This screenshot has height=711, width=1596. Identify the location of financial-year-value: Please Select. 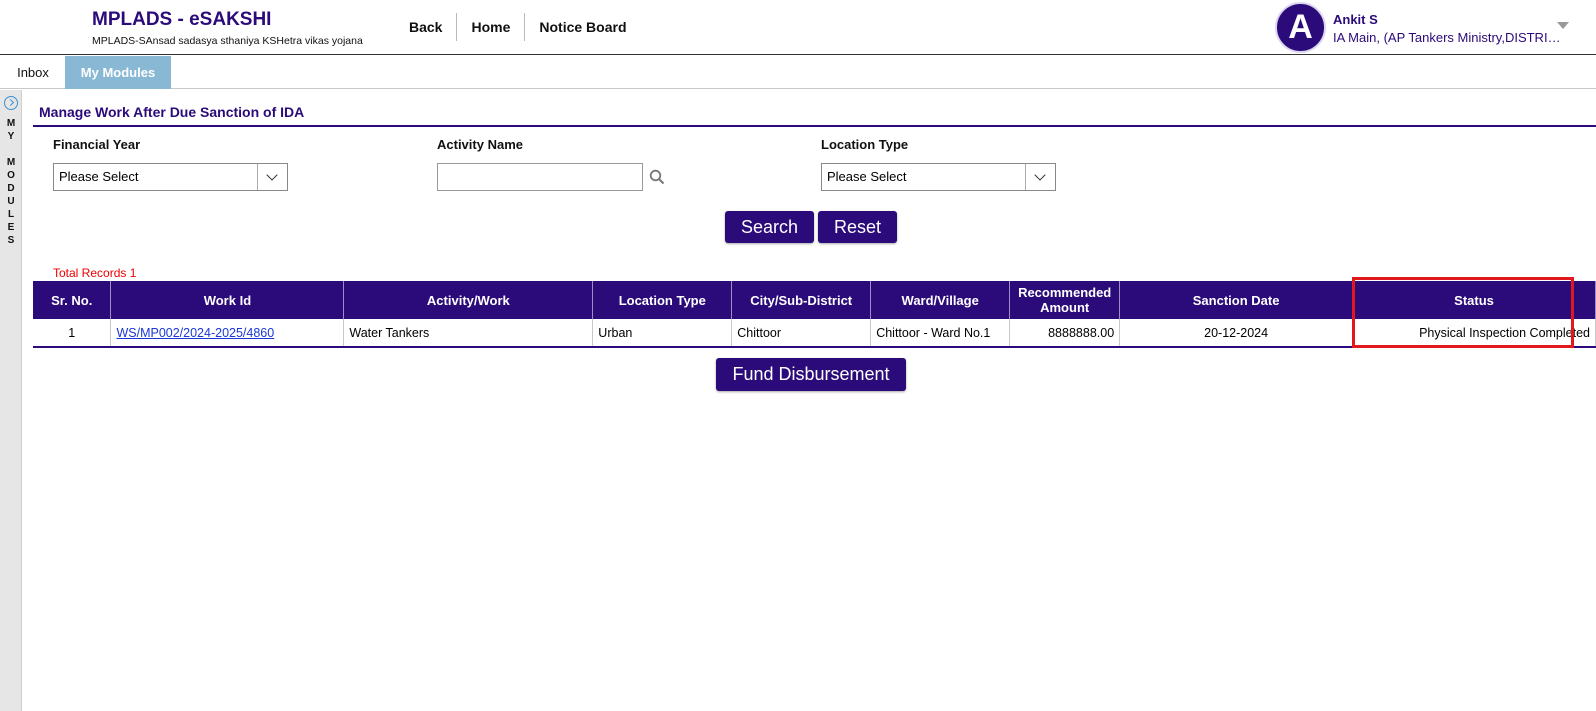
(99, 176).